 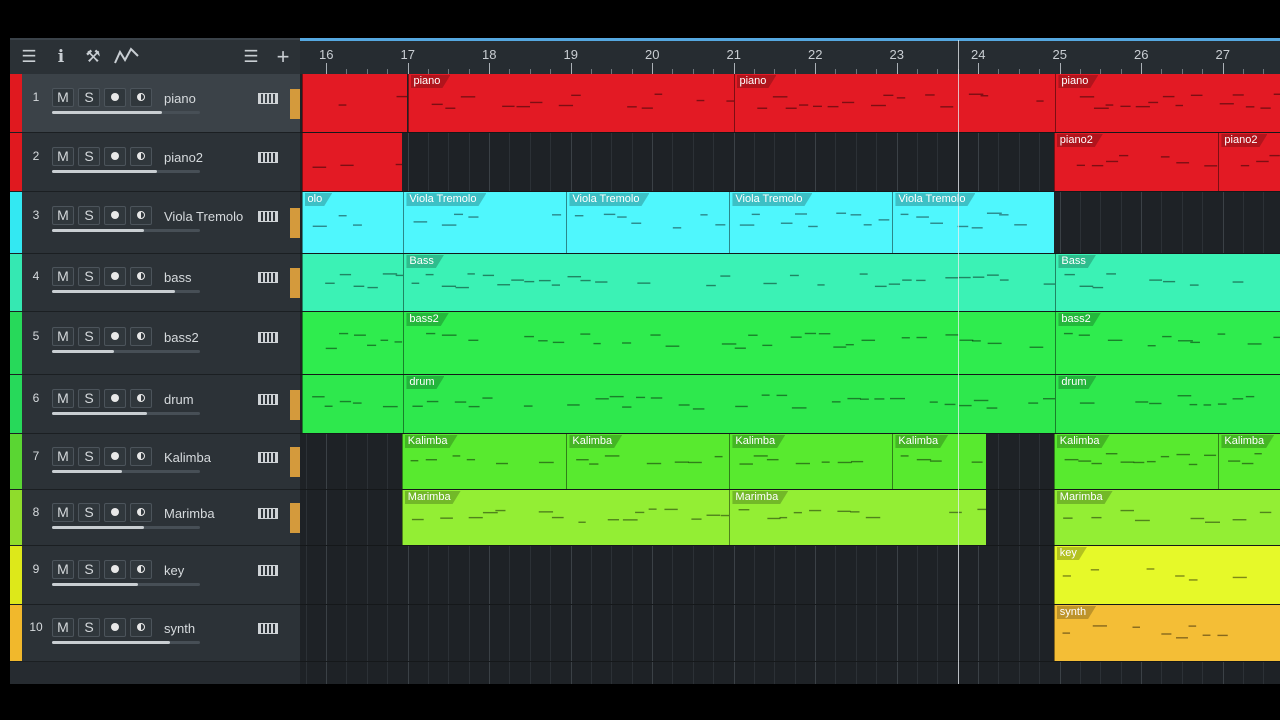 I want to click on track-name: Kalimba, so click(x=187, y=457).